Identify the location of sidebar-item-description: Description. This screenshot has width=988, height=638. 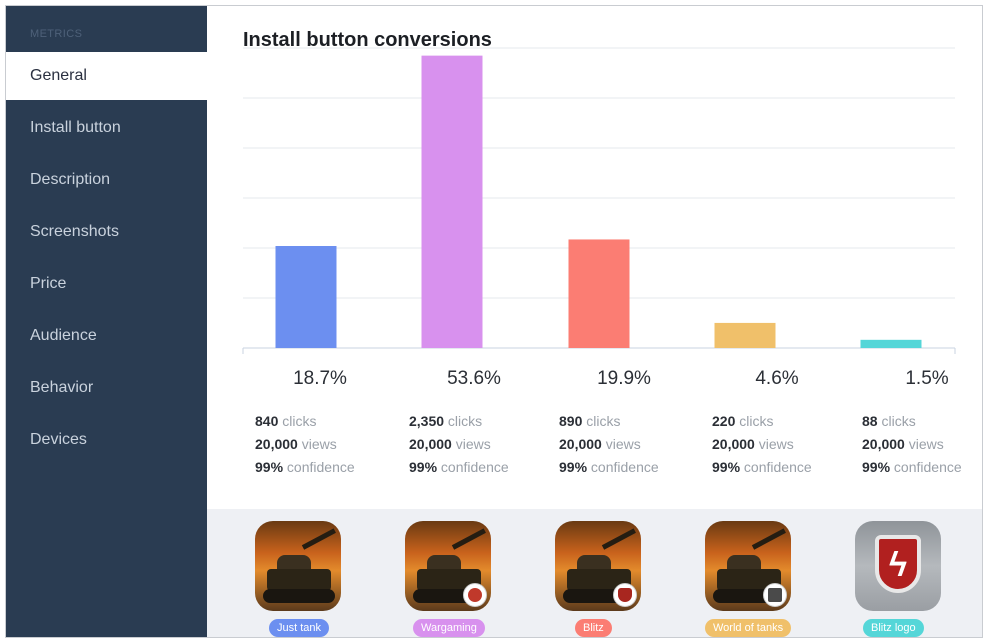
(106, 180).